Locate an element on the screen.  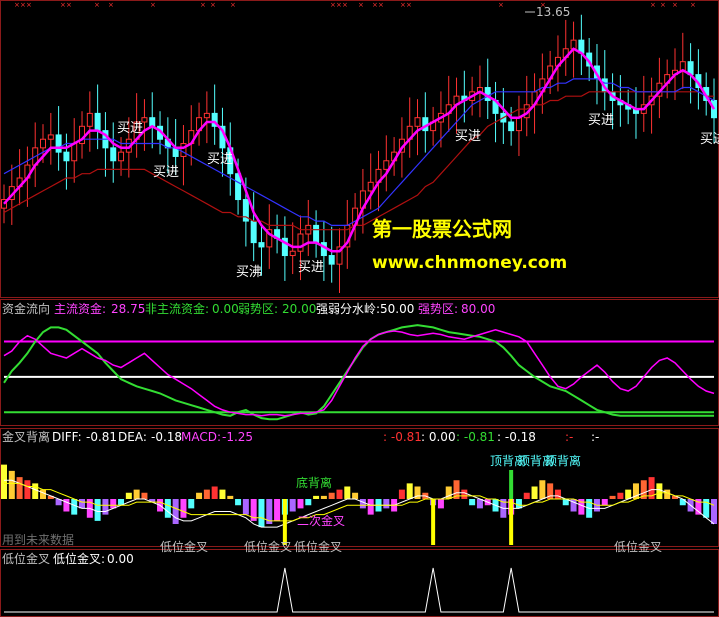
strong-zone-value: 80.00 is located at coordinates (478, 309).